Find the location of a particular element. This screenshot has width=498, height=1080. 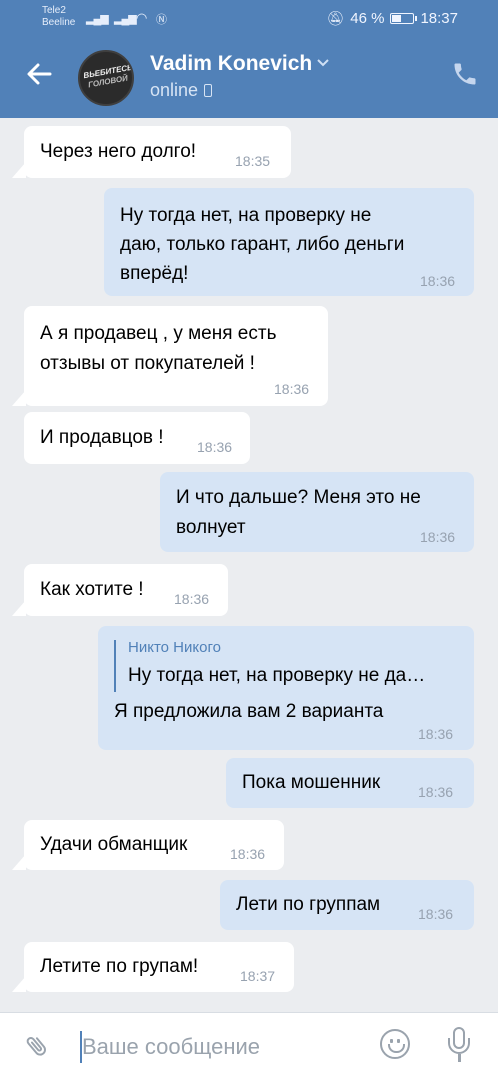

message-text: И что дальше? Меня это не is located at coordinates (298, 497).